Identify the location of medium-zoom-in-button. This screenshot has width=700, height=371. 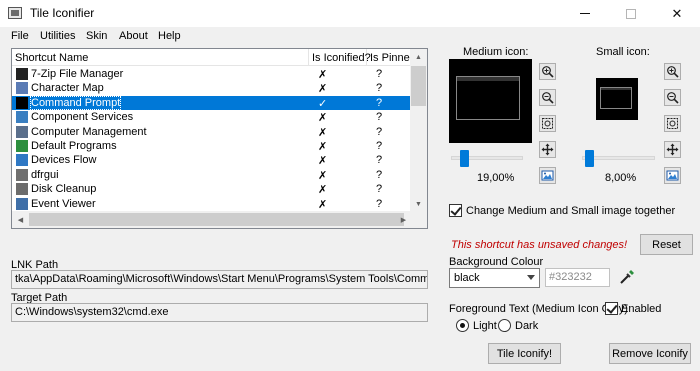
(547, 71).